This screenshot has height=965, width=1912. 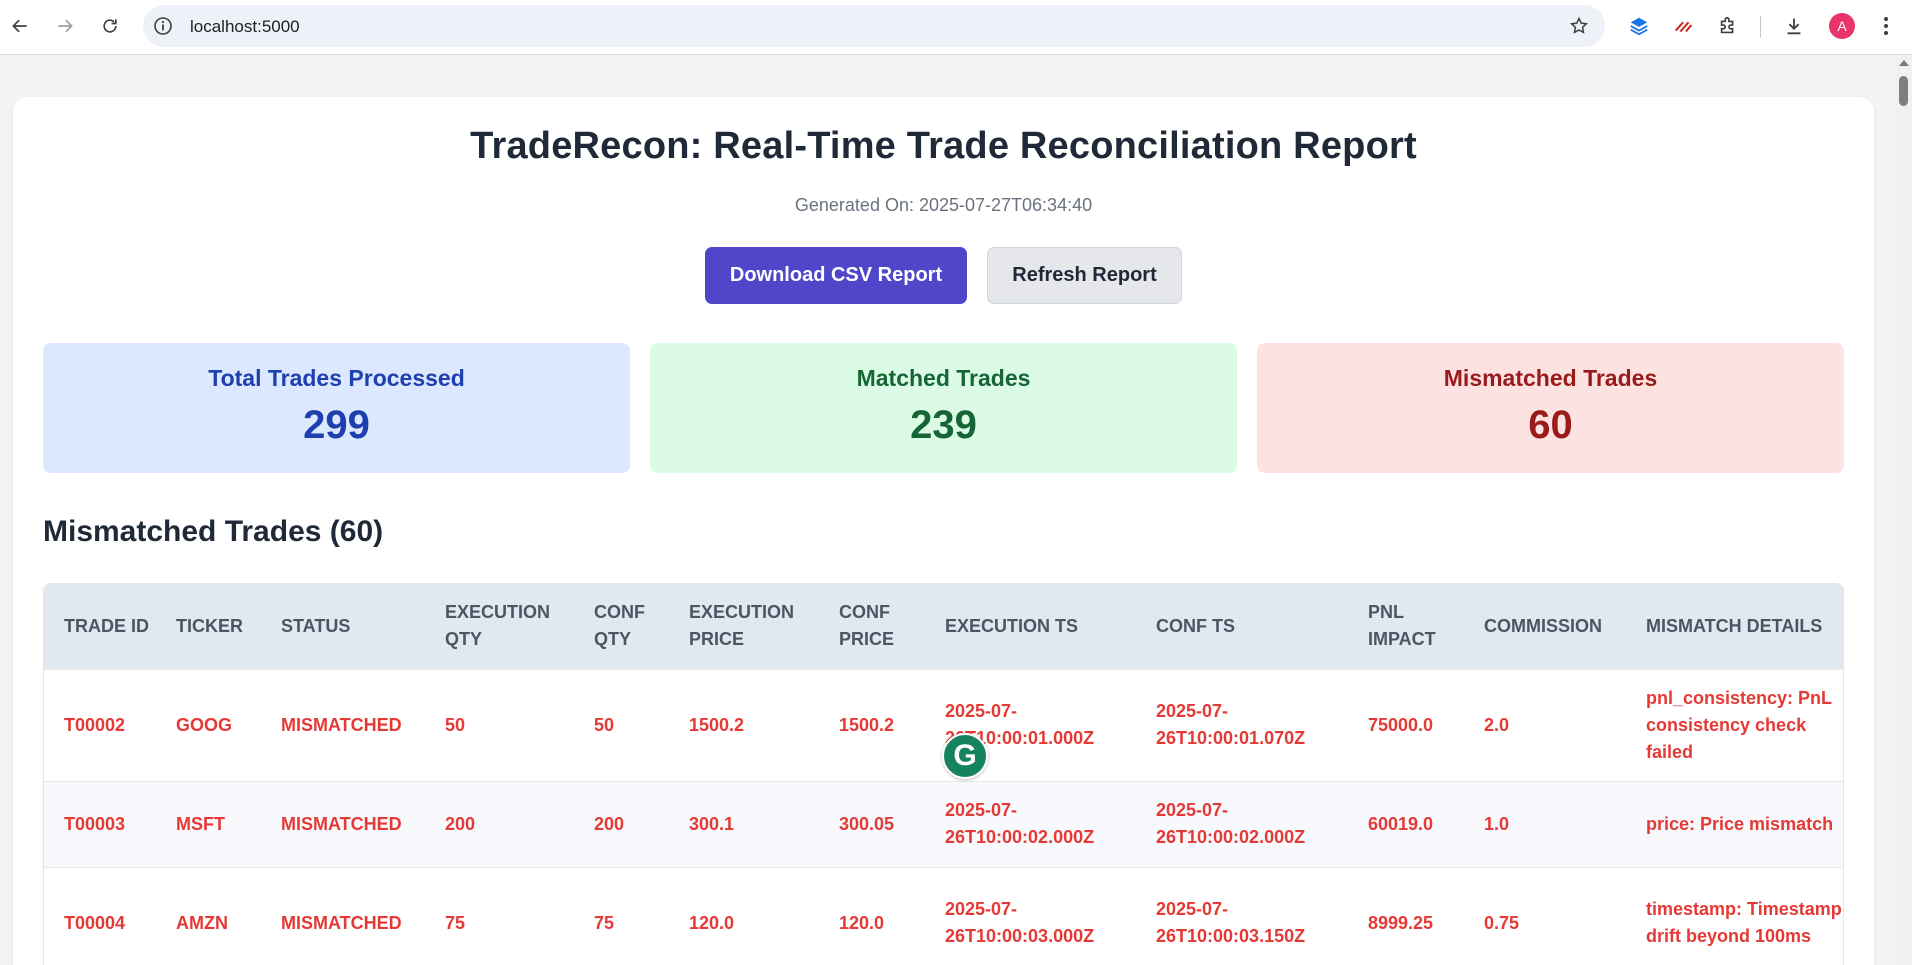 I want to click on mismatched-section-heading: Mismatched Trades (60), so click(x=213, y=531).